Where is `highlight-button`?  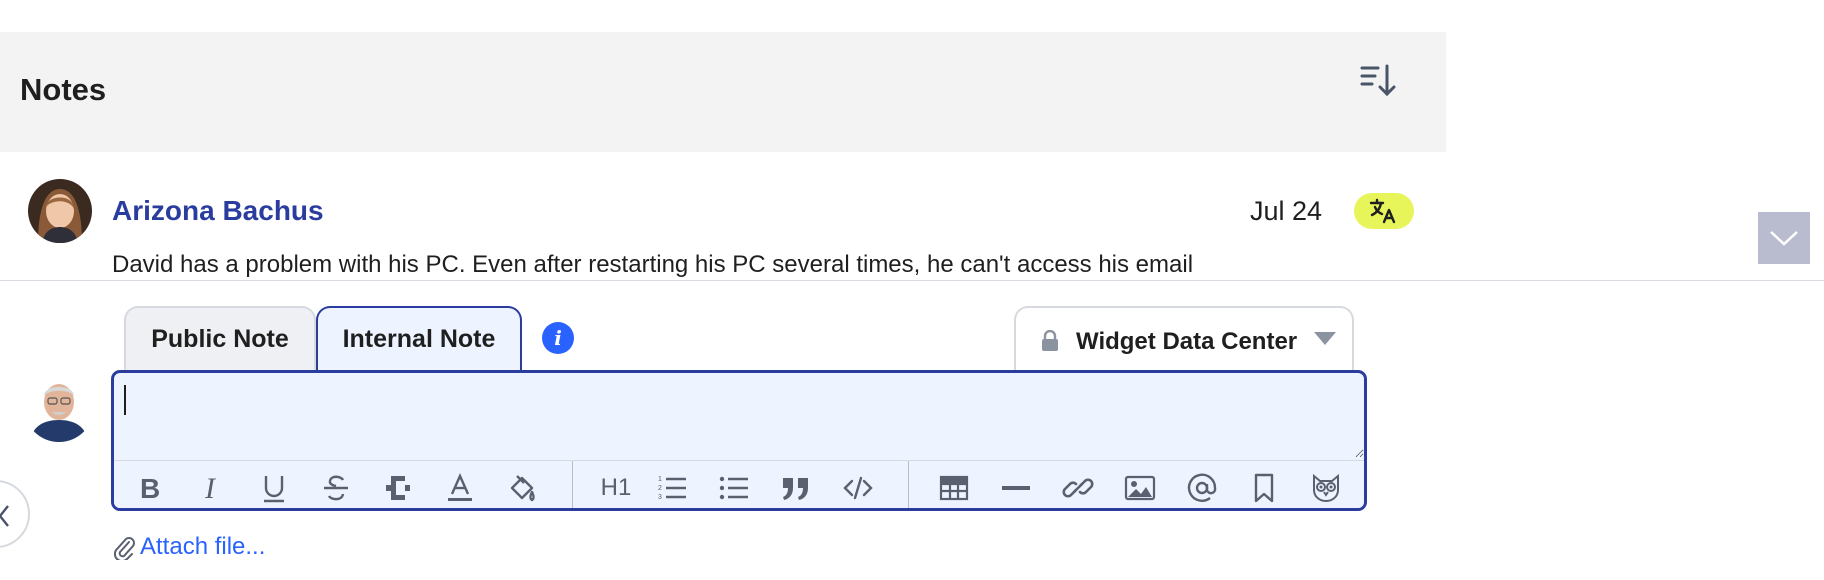
highlight-button is located at coordinates (522, 488).